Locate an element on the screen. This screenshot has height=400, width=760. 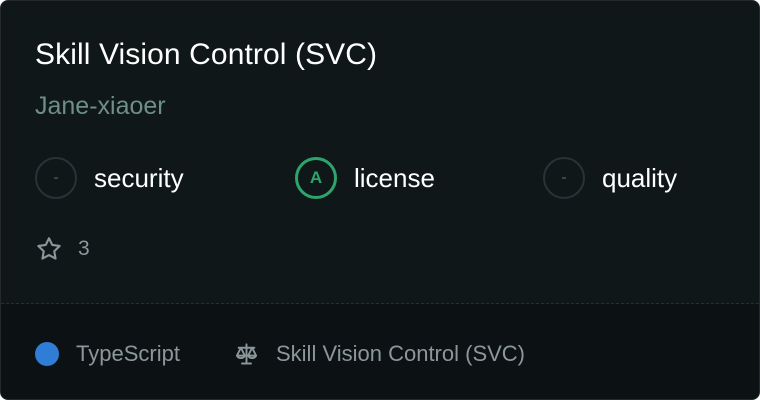
license-score: A license is located at coordinates (365, 178).